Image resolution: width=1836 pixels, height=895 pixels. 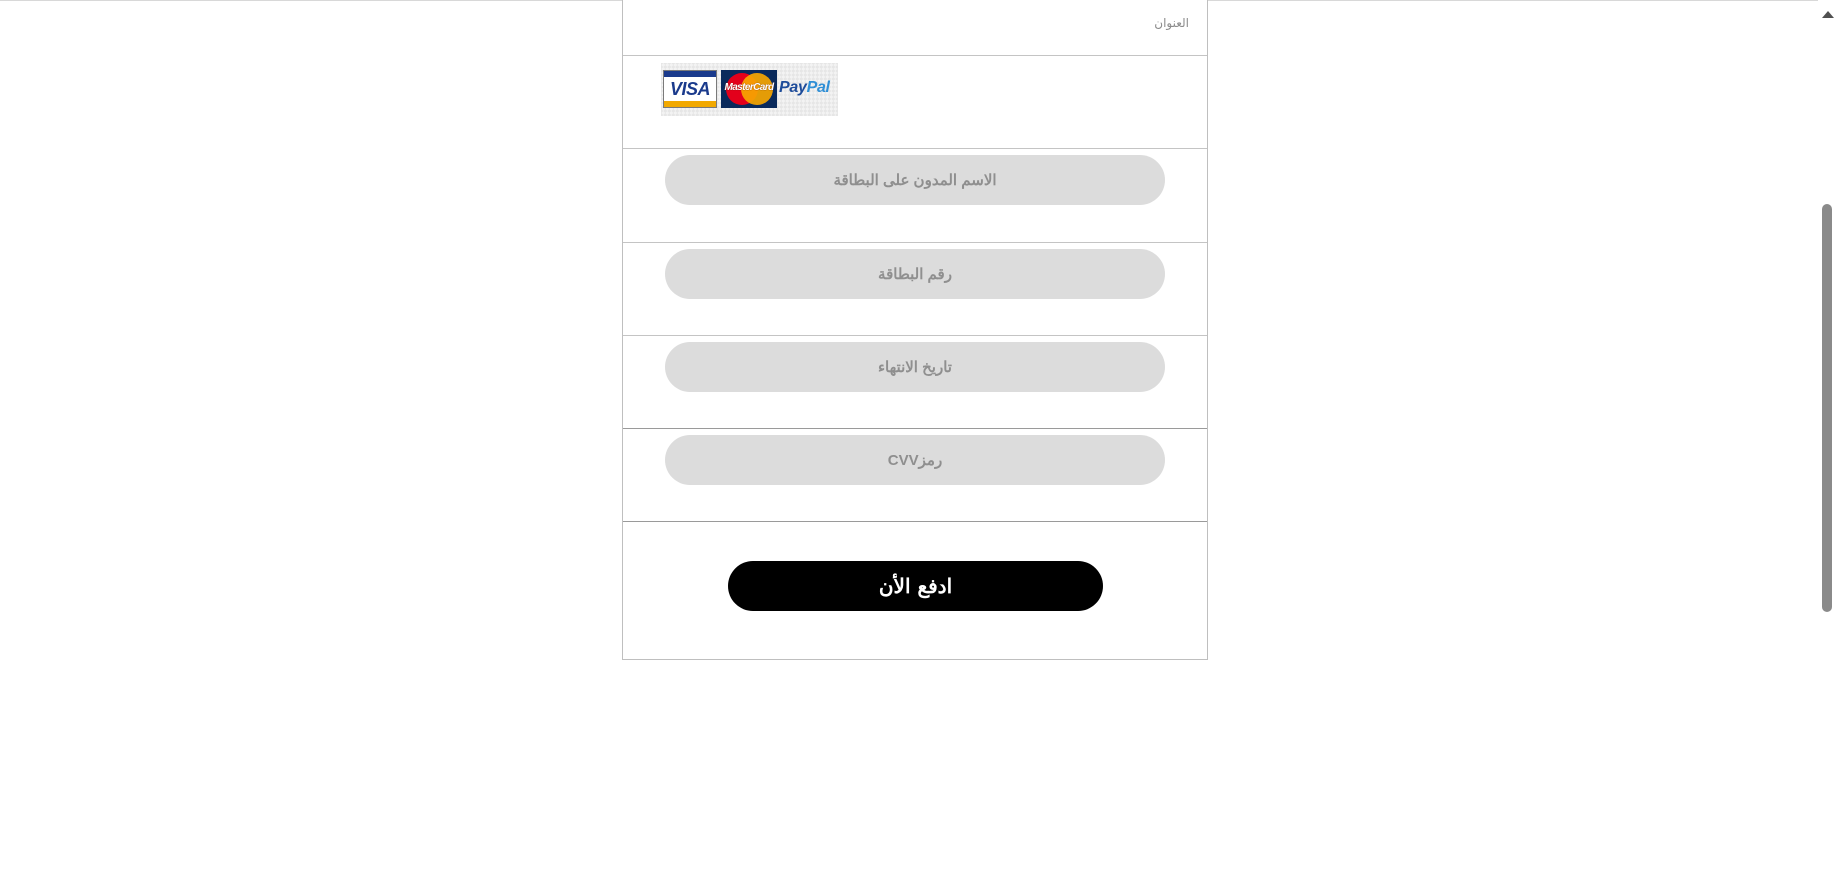 I want to click on cvv-input, so click(x=915, y=460).